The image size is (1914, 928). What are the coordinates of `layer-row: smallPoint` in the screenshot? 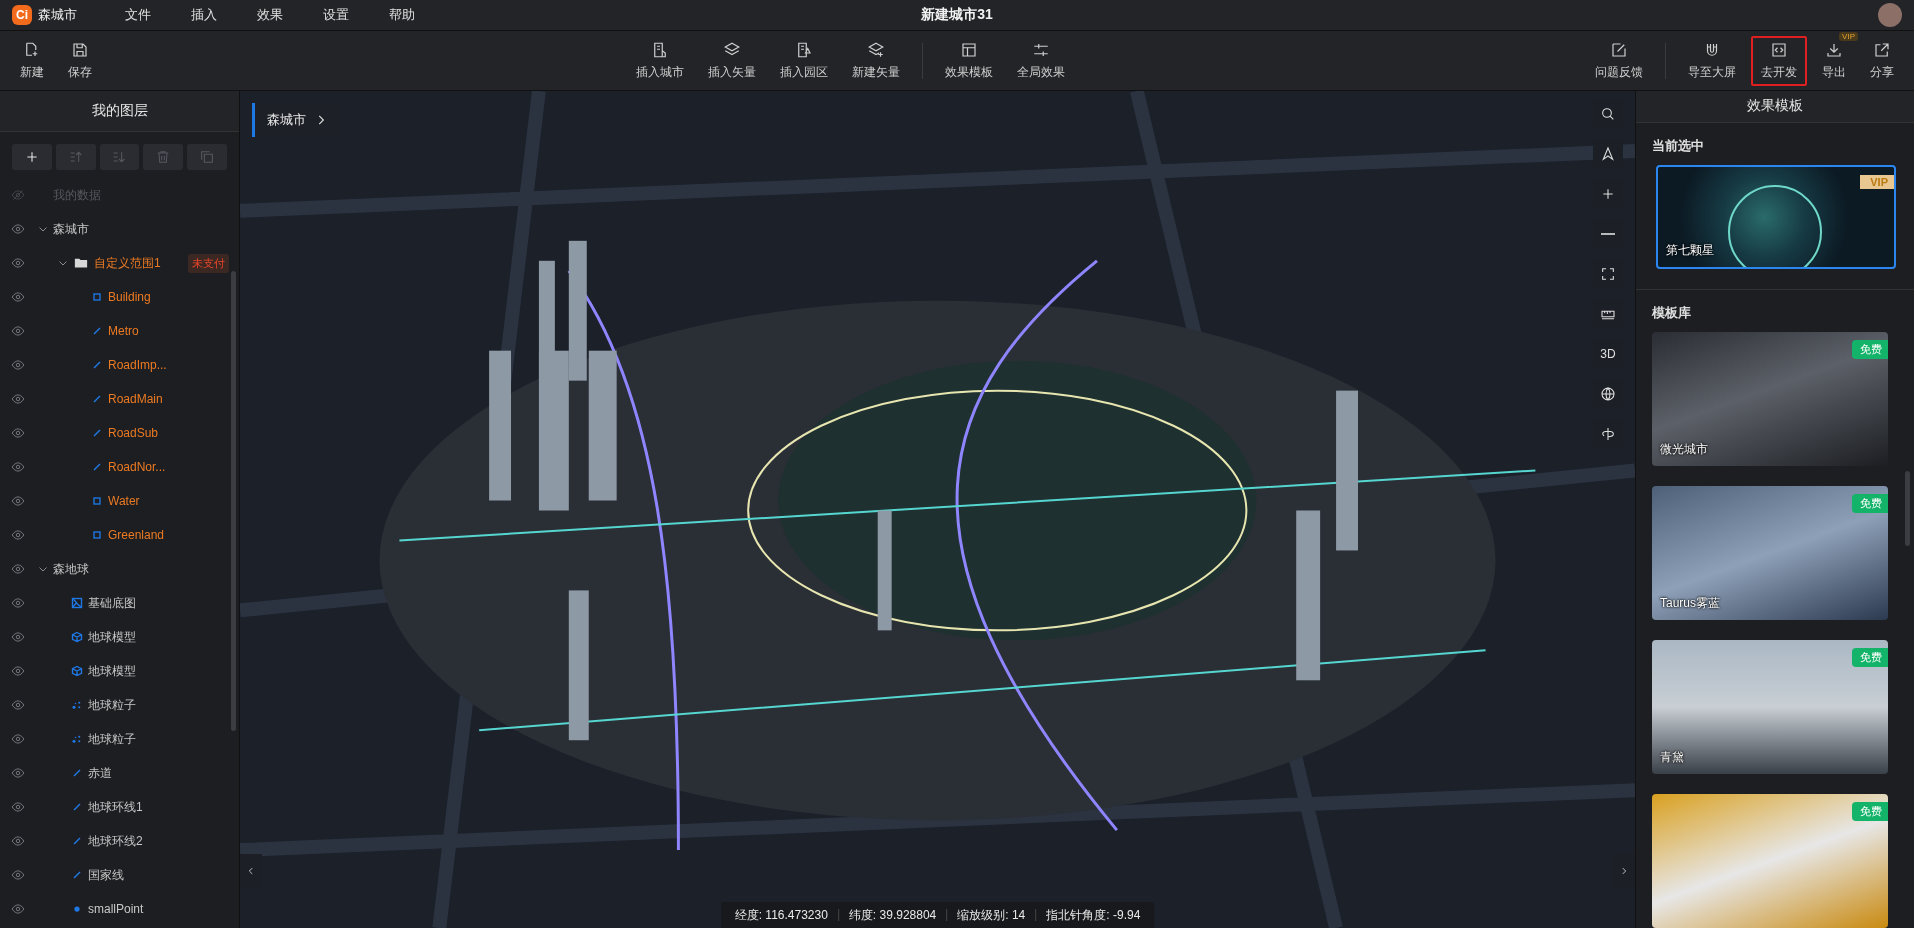 It's located at (114, 909).